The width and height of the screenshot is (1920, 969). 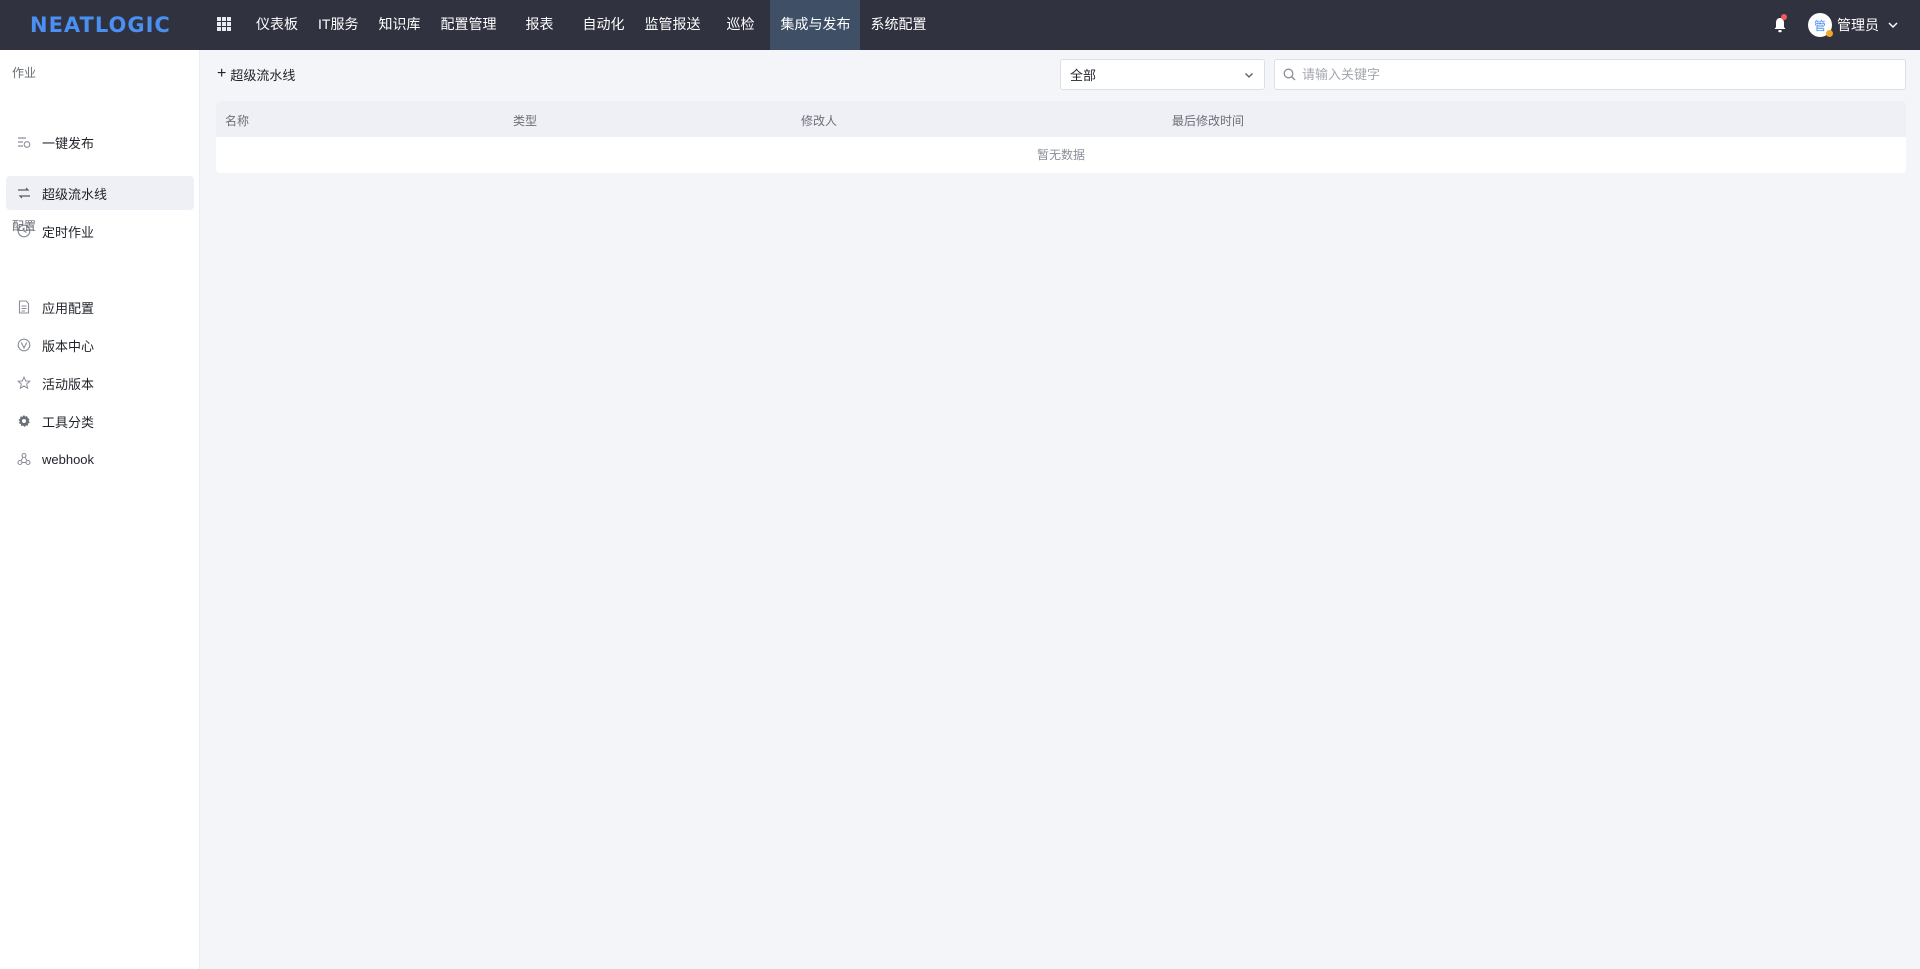 I want to click on notification-dot, so click(x=1784, y=17).